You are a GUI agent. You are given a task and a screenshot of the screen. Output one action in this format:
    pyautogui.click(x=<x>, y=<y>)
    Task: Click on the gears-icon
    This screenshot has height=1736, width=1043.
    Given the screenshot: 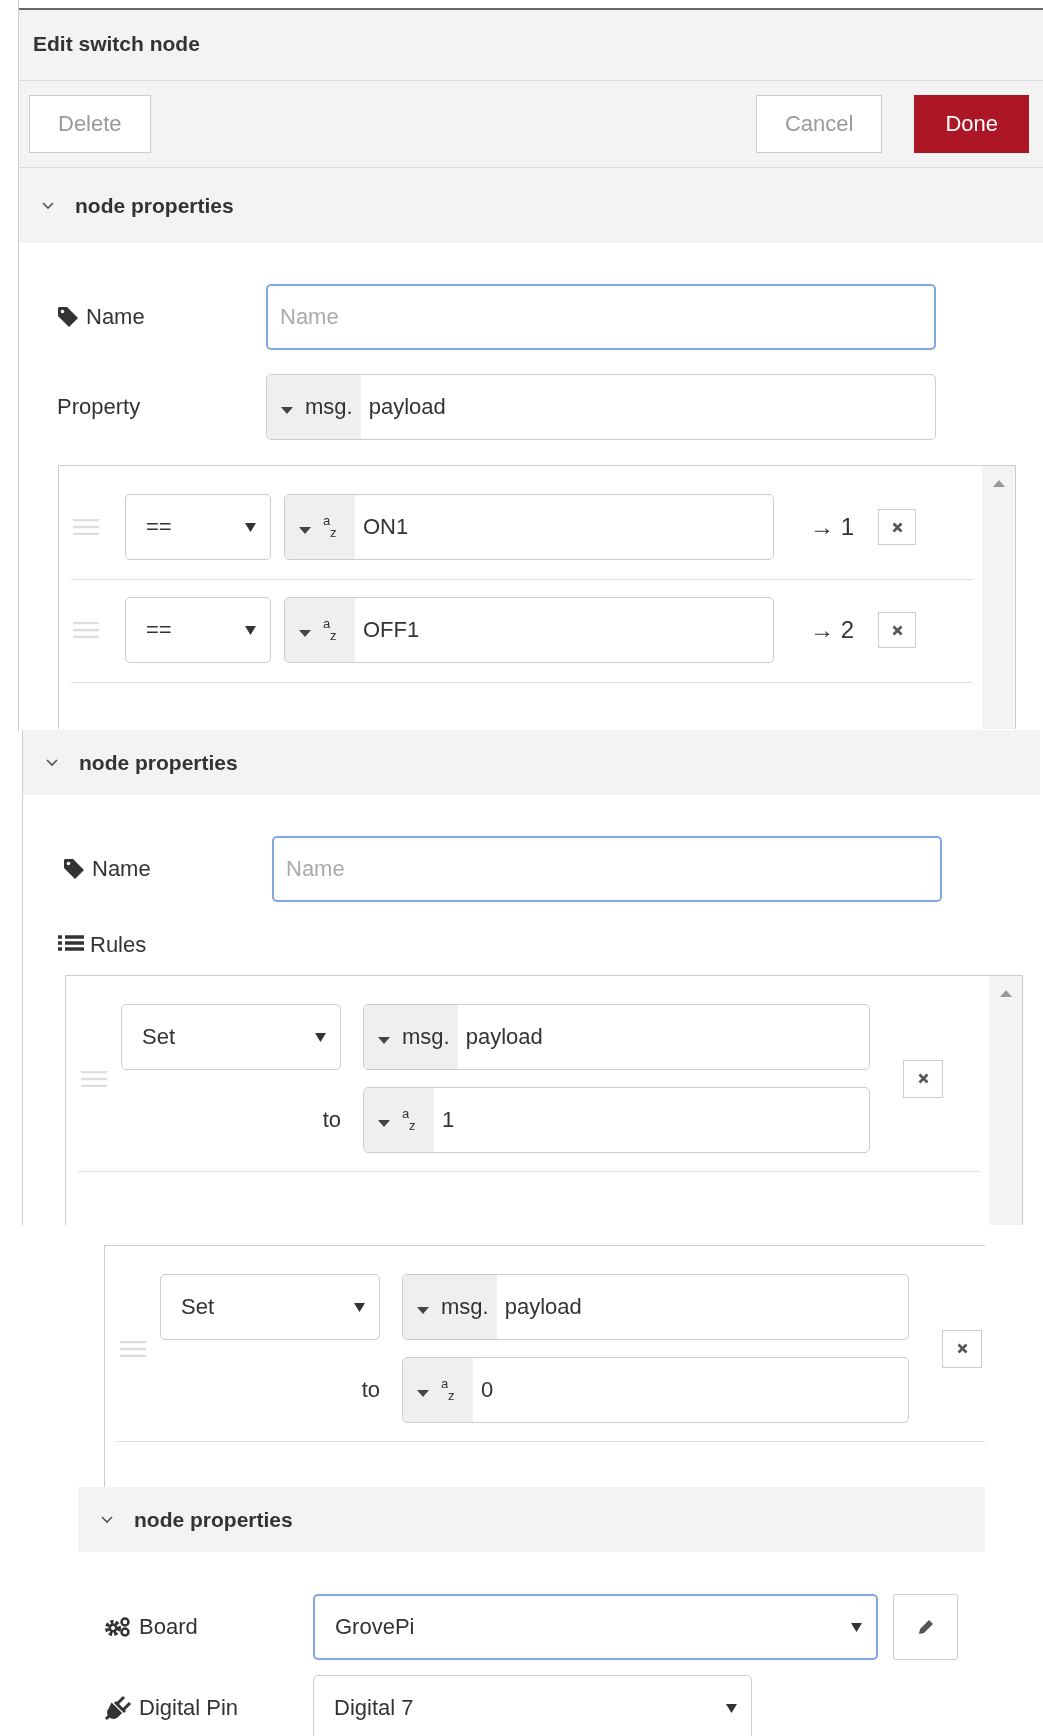 What is the action you would take?
    pyautogui.click(x=118, y=1627)
    